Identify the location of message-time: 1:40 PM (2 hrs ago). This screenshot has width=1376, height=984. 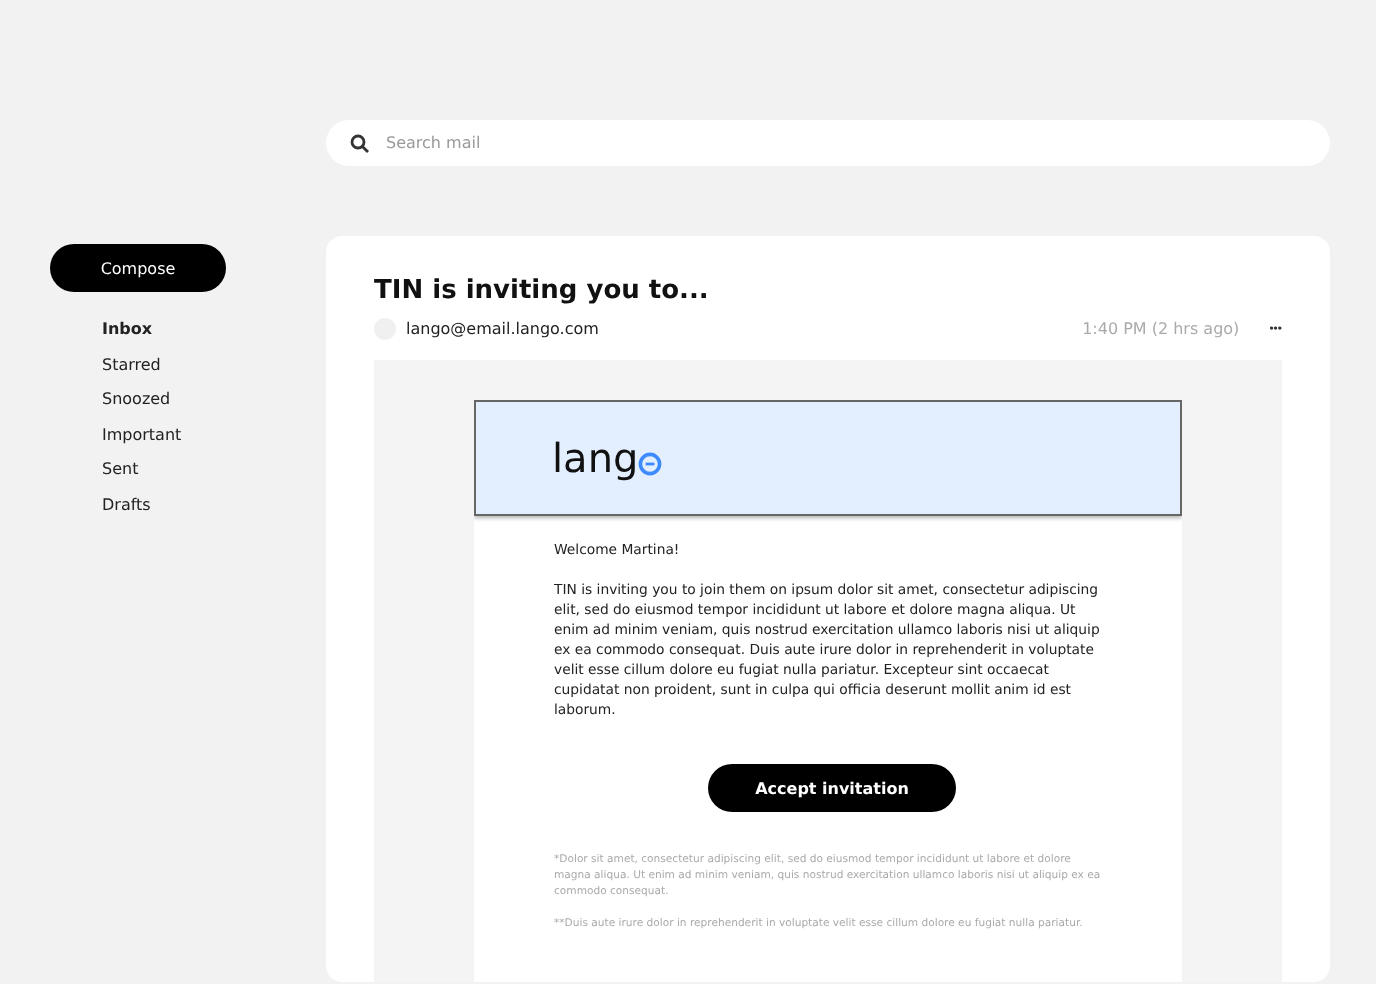
(1161, 329).